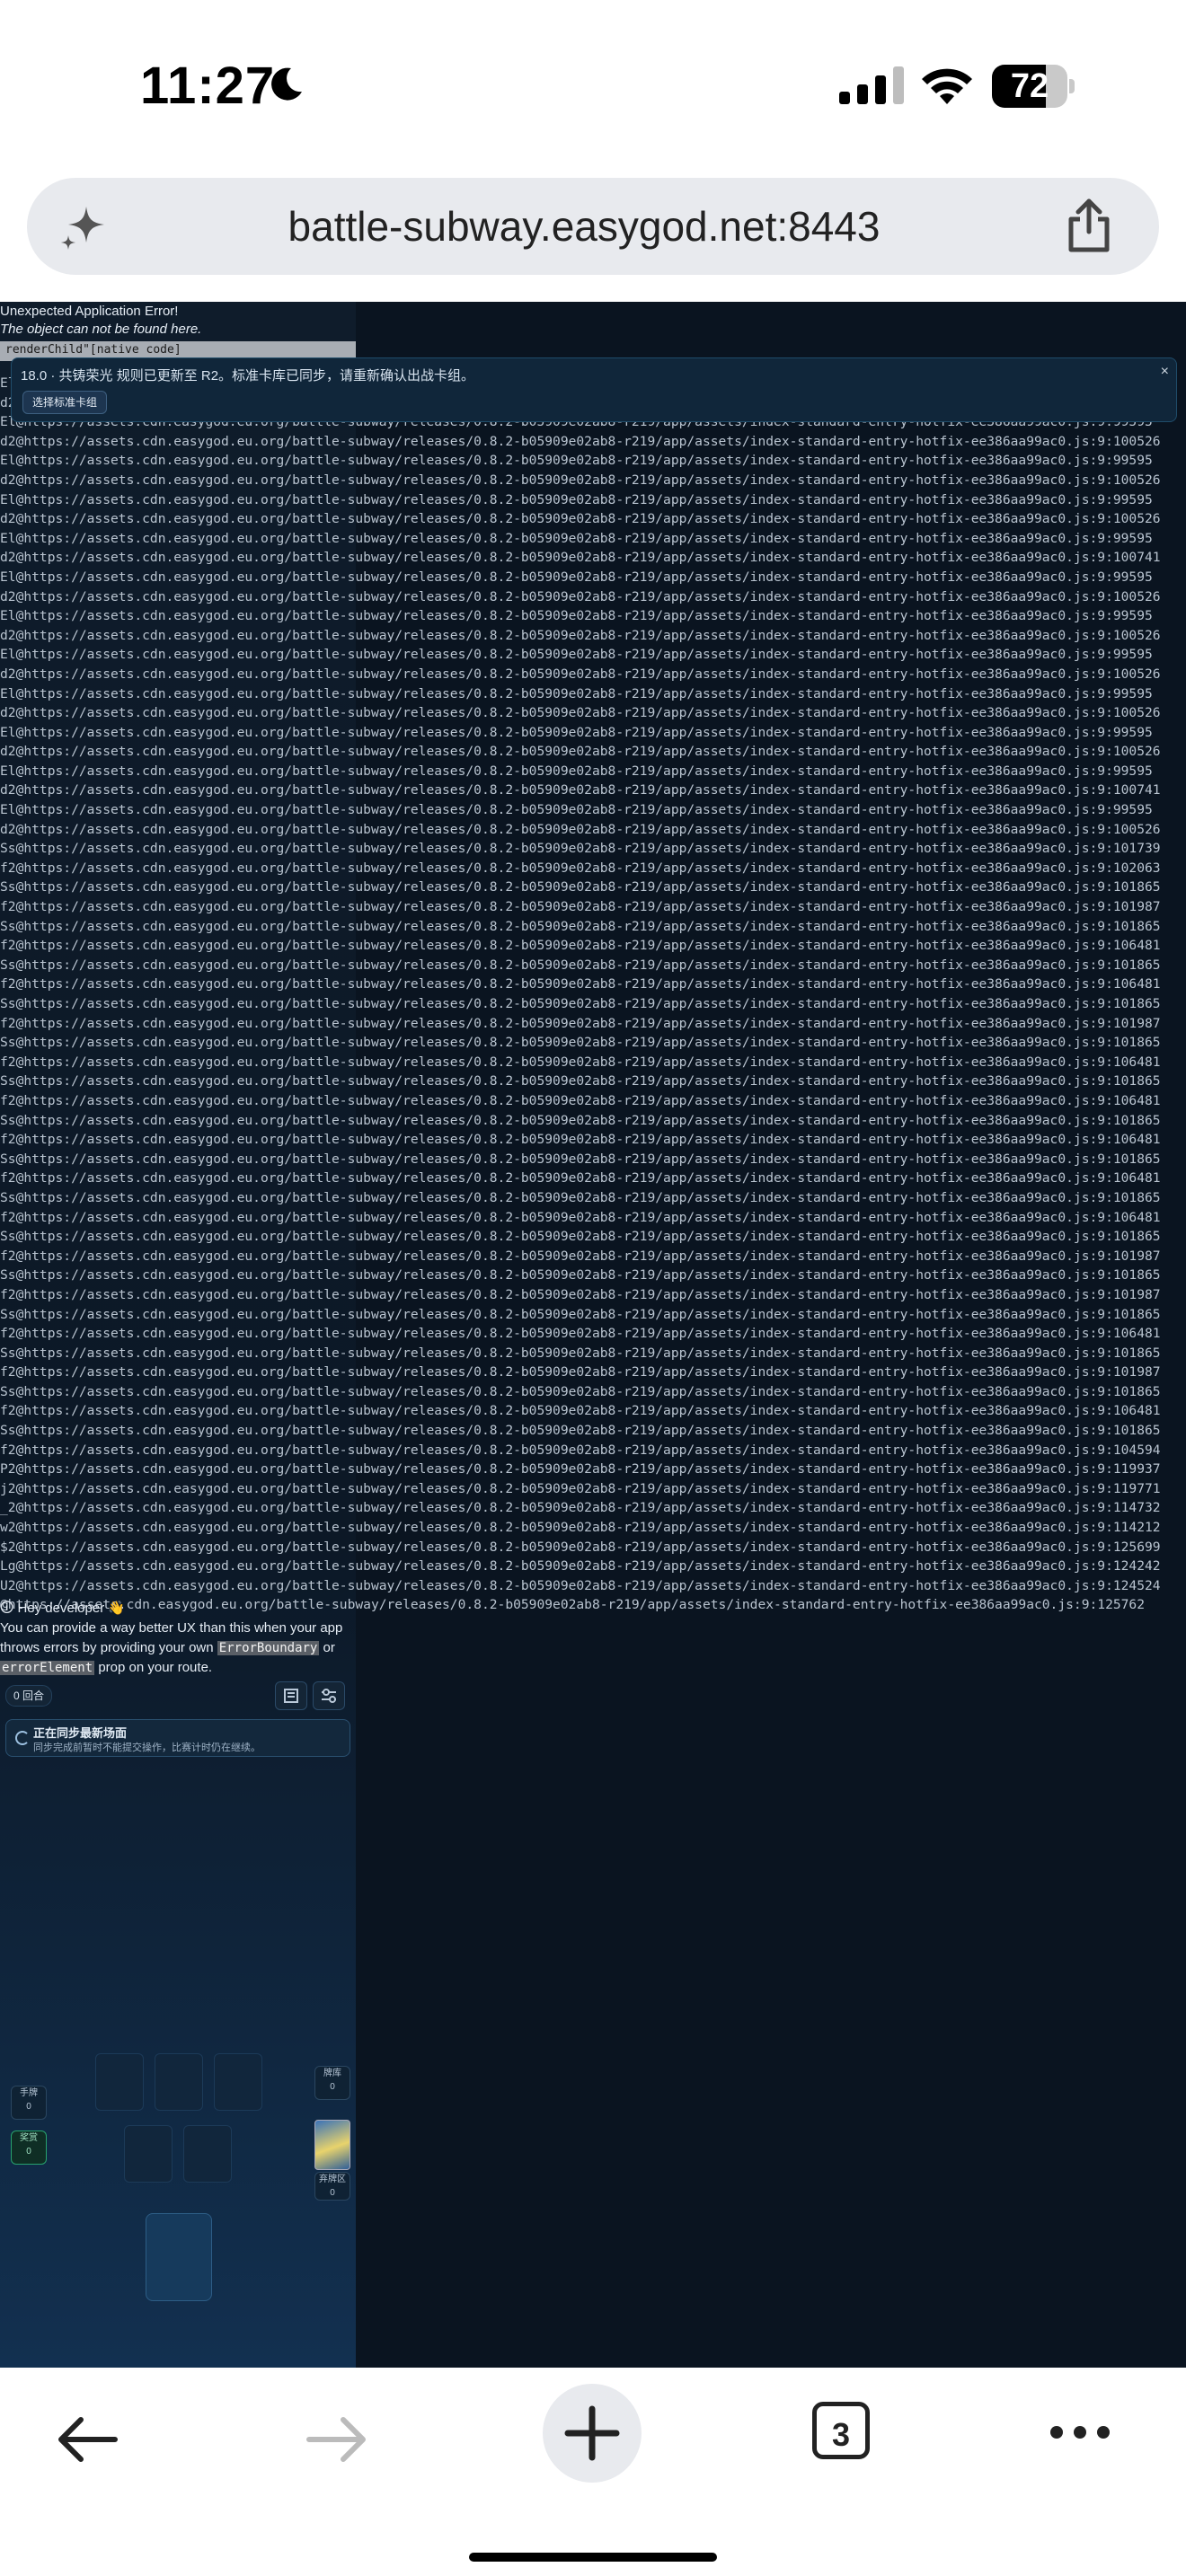  I want to click on url-text: battle-subway.easygod.net:8443, so click(584, 226).